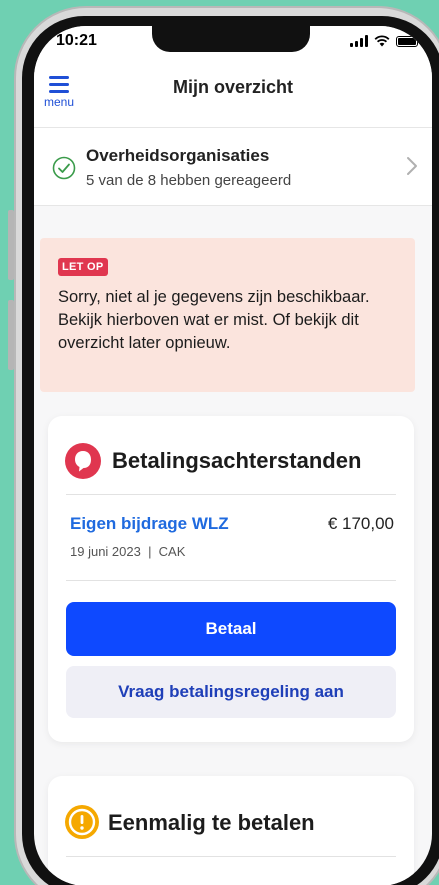 This screenshot has width=439, height=885. I want to click on status-icons, so click(385, 41).